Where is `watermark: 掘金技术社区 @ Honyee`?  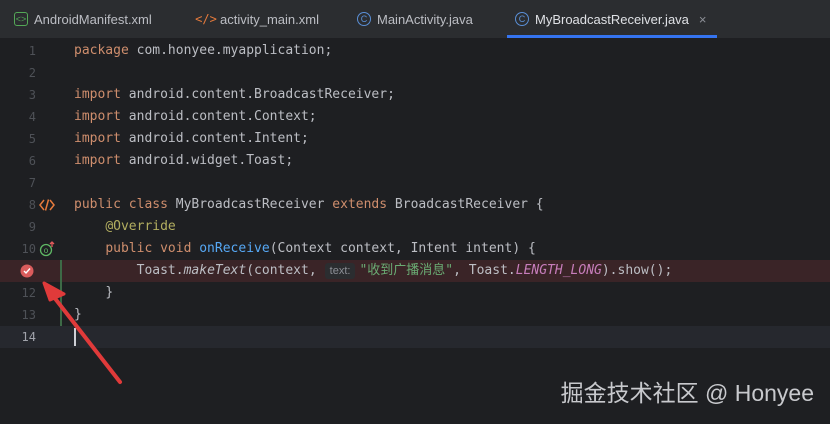
watermark: 掘金技术社区 @ Honyee is located at coordinates (687, 393).